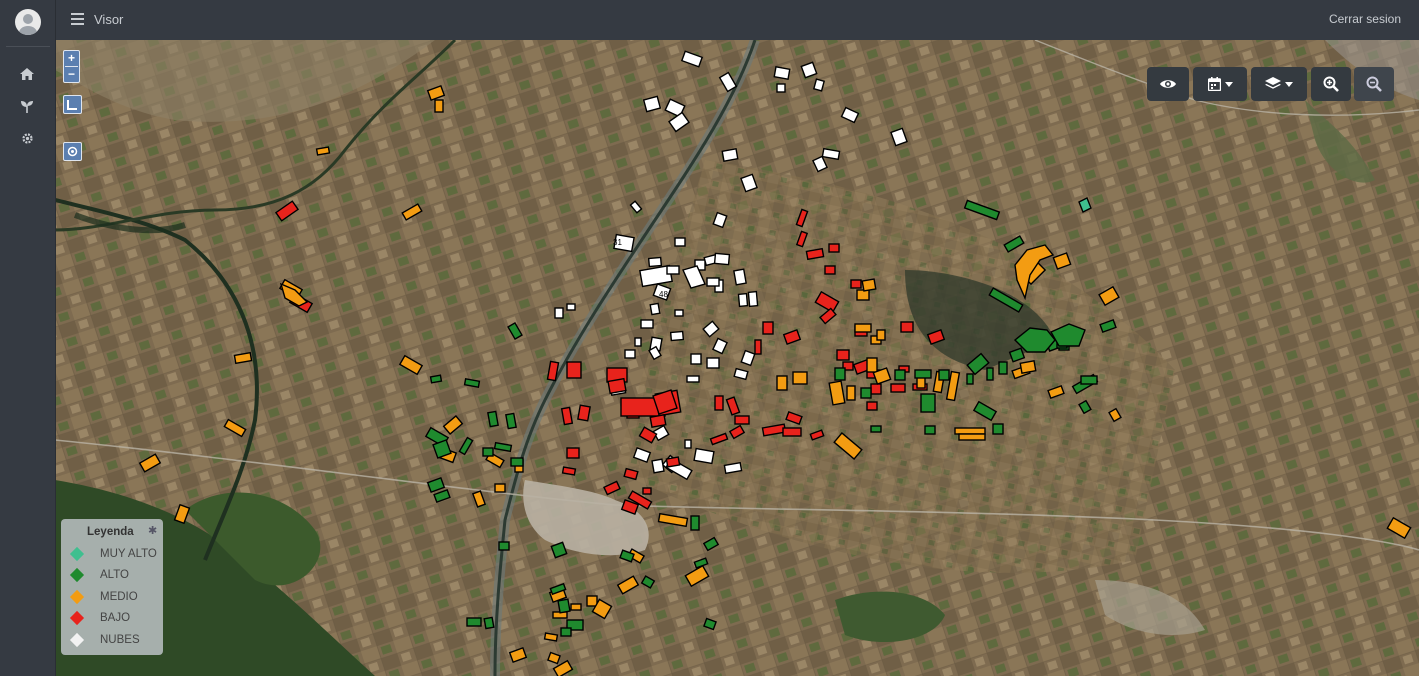 The image size is (1419, 676). I want to click on zoom-out-tool-button, so click(1374, 84).